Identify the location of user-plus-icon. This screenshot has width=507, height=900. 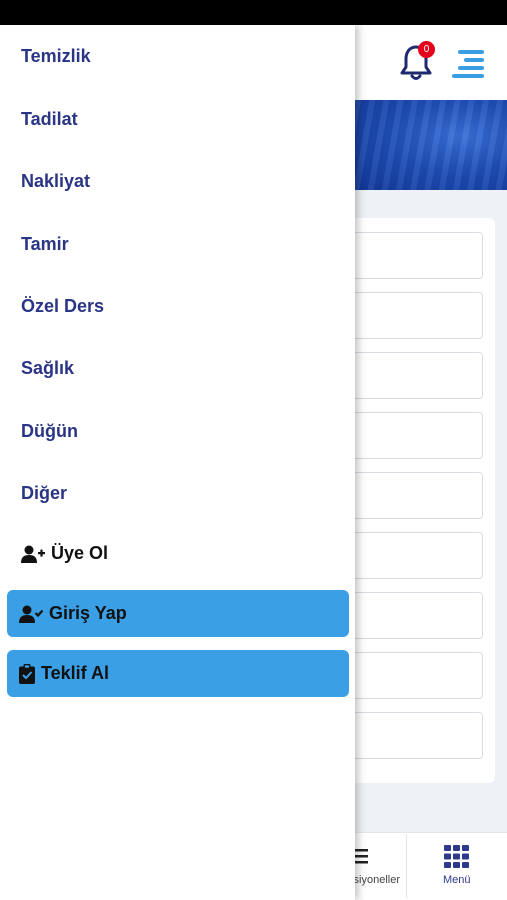
(33, 554).